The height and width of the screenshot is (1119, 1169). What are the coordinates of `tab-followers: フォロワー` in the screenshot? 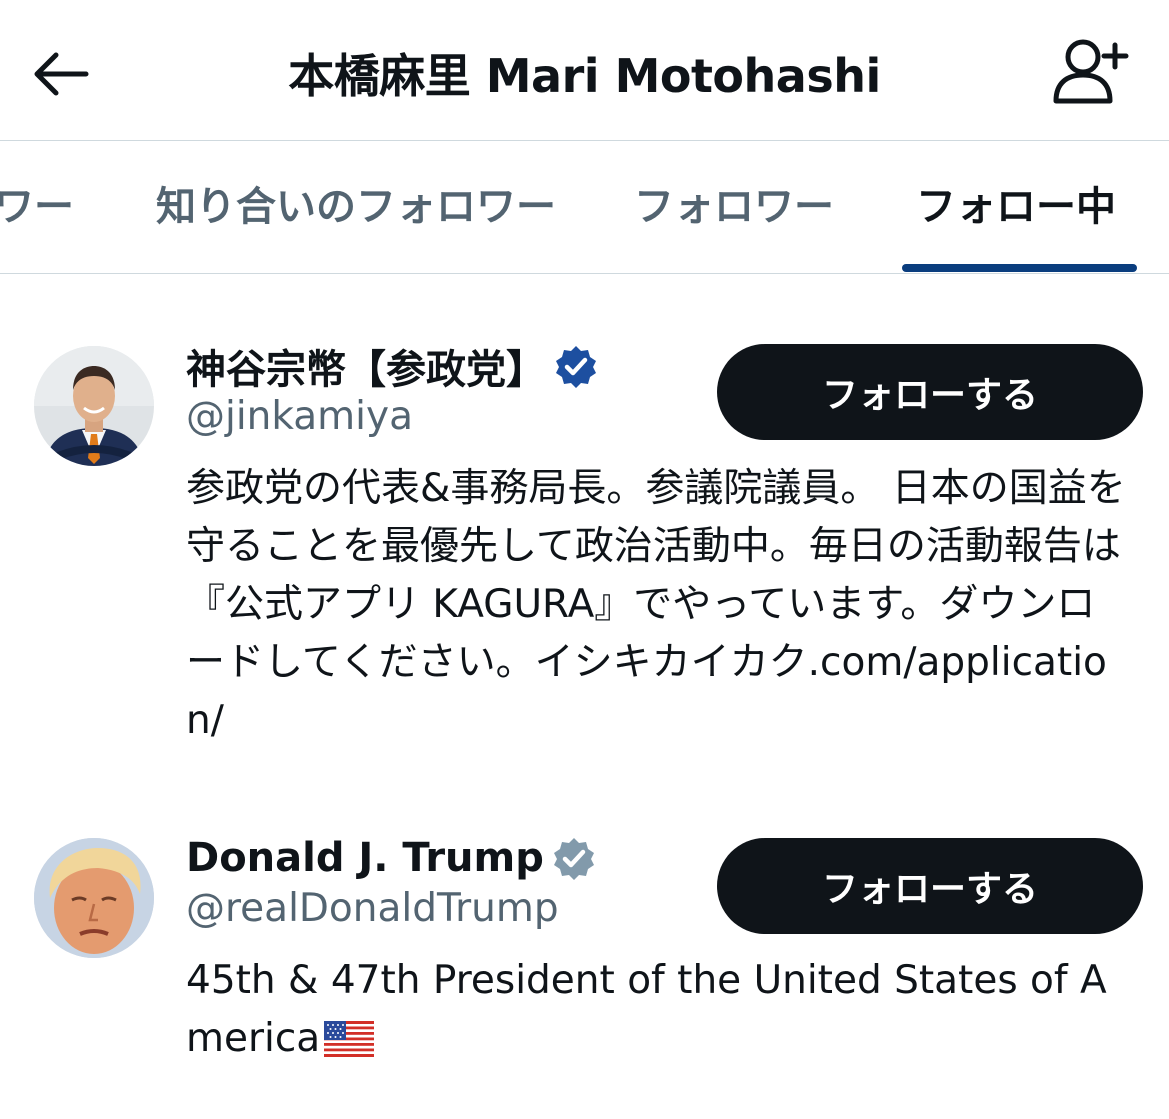 It's located at (734, 207).